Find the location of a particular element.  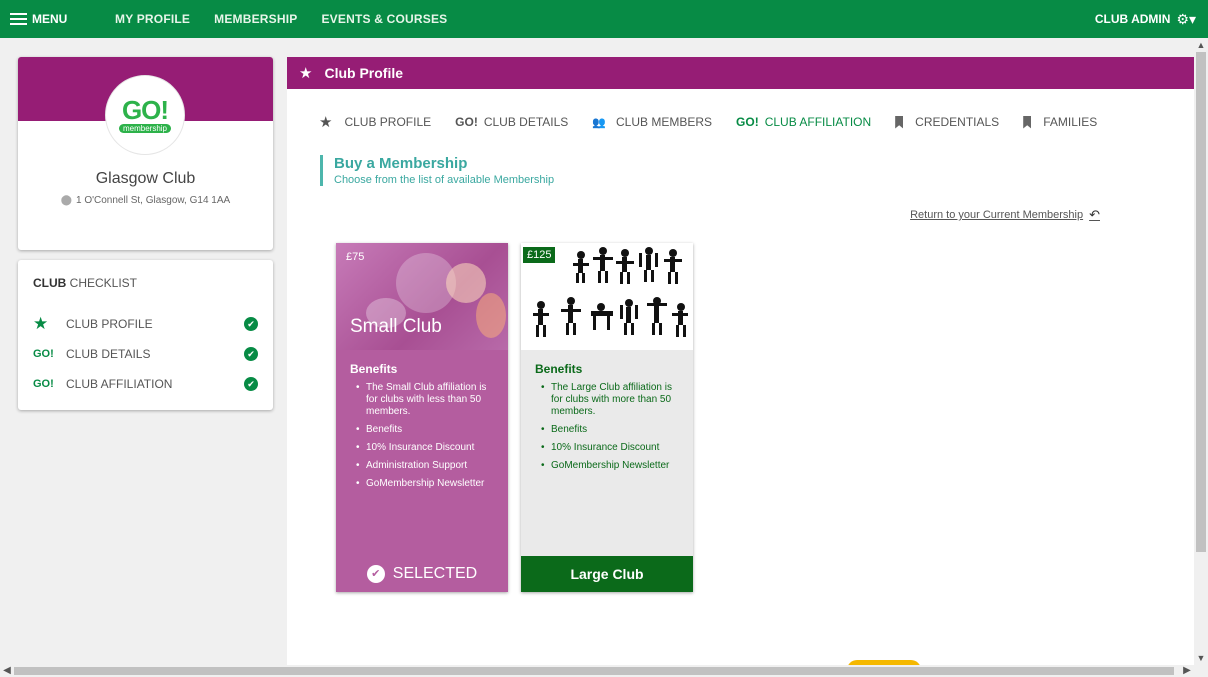

tab-label: CLUB DETAILS is located at coordinates (526, 122).